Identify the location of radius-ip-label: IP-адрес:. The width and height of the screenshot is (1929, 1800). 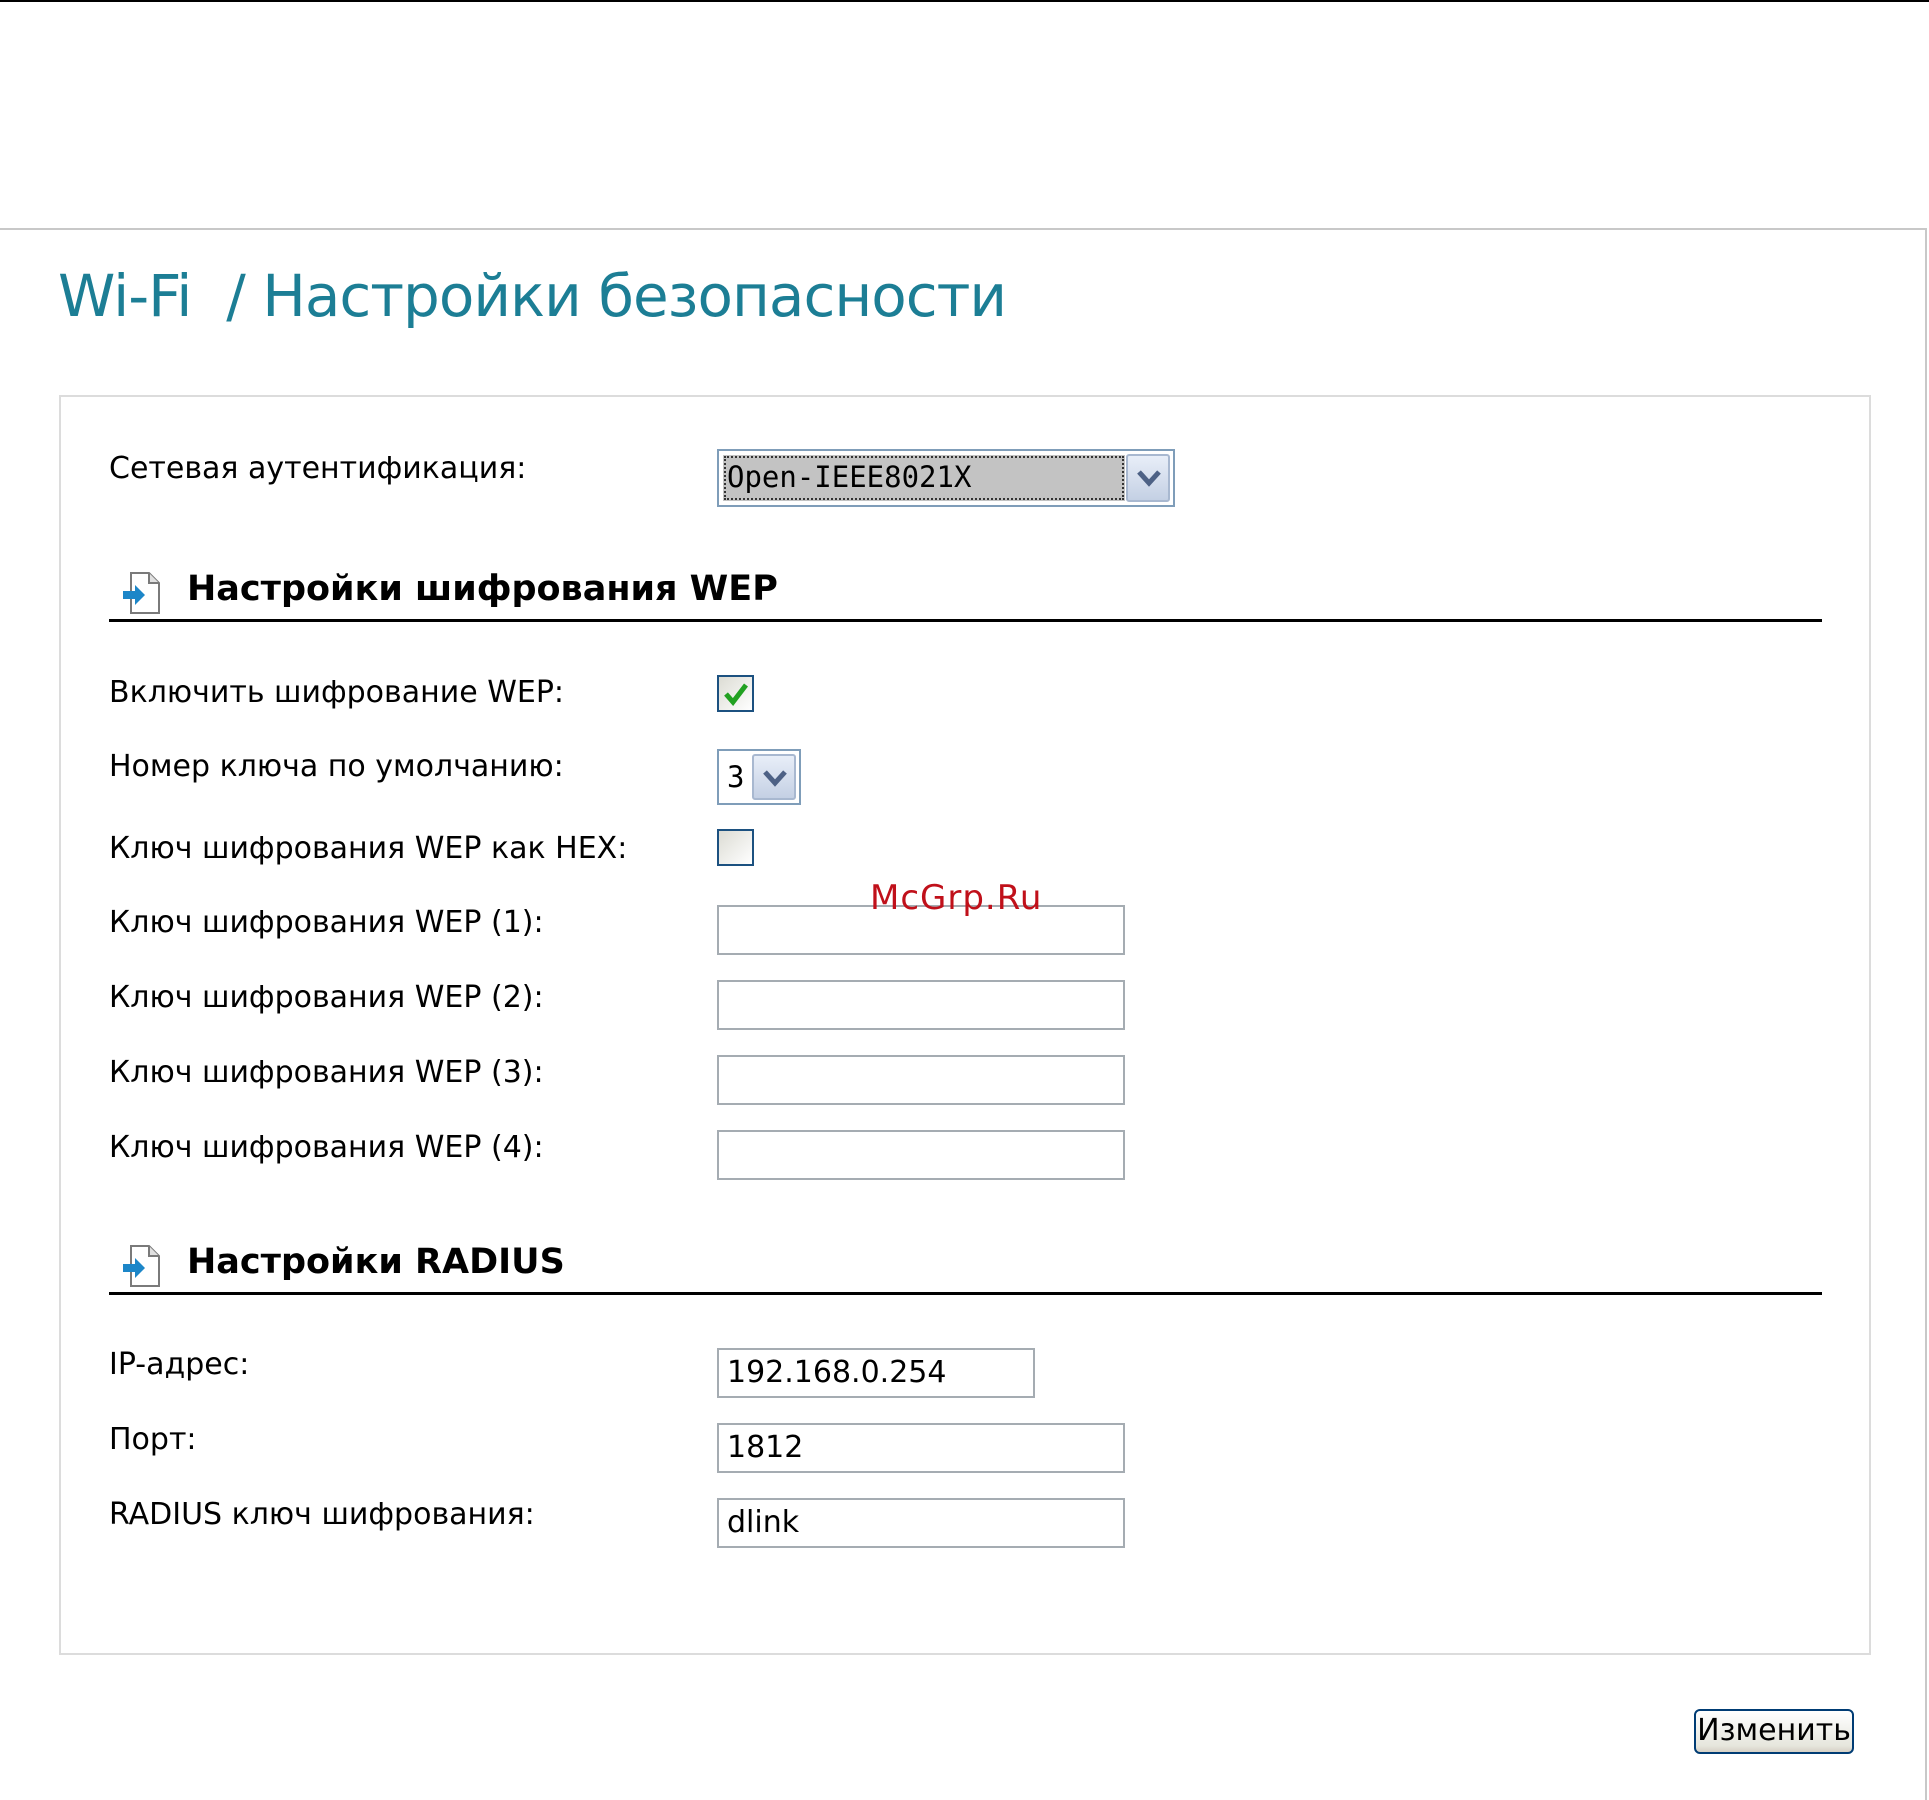
(179, 1364).